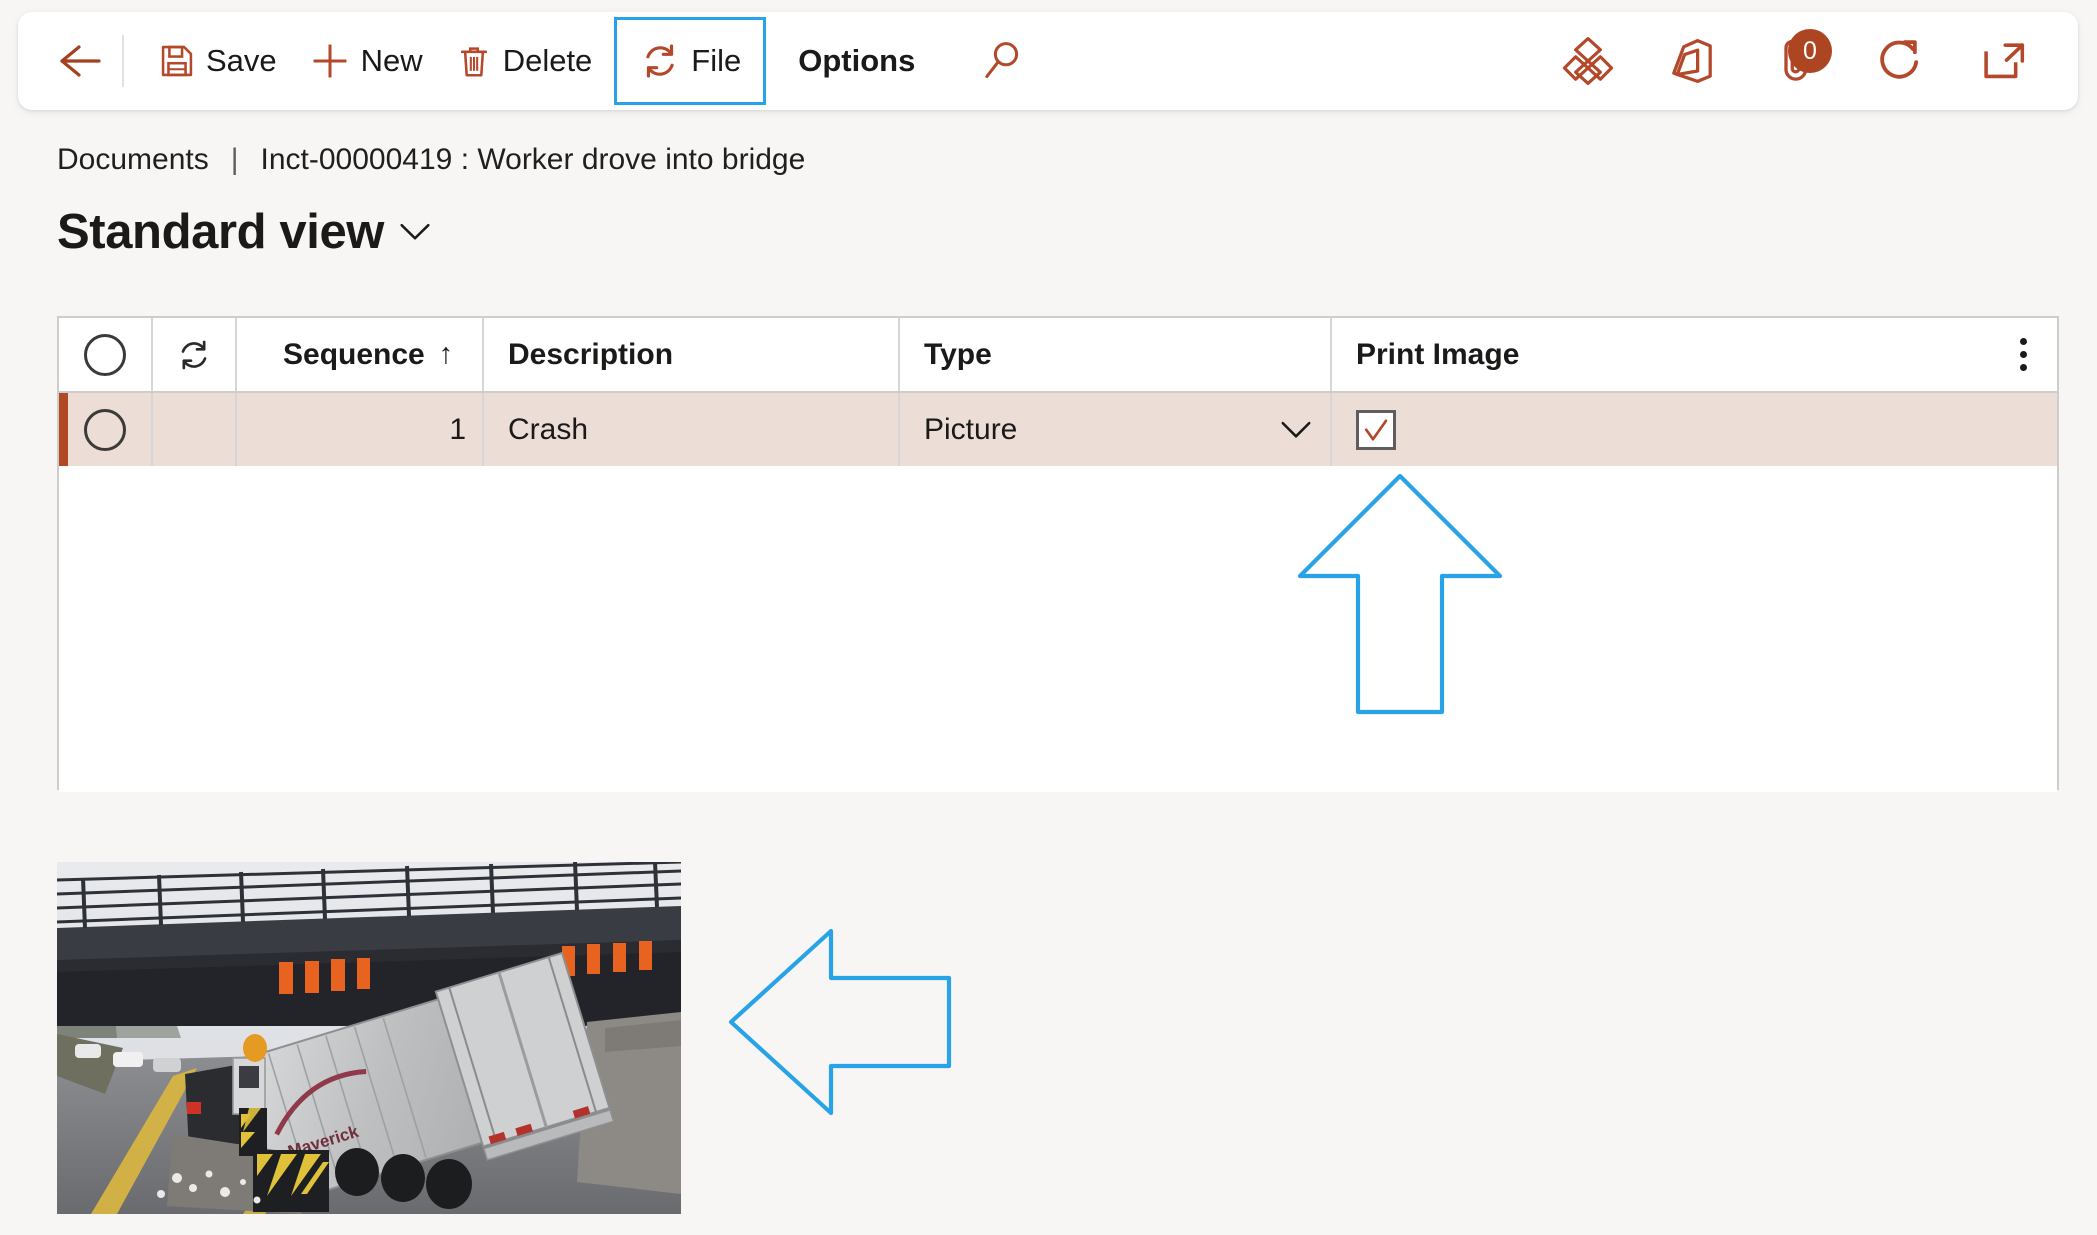  What do you see at coordinates (591, 354) in the screenshot?
I see `column-header-description-label: Description` at bounding box center [591, 354].